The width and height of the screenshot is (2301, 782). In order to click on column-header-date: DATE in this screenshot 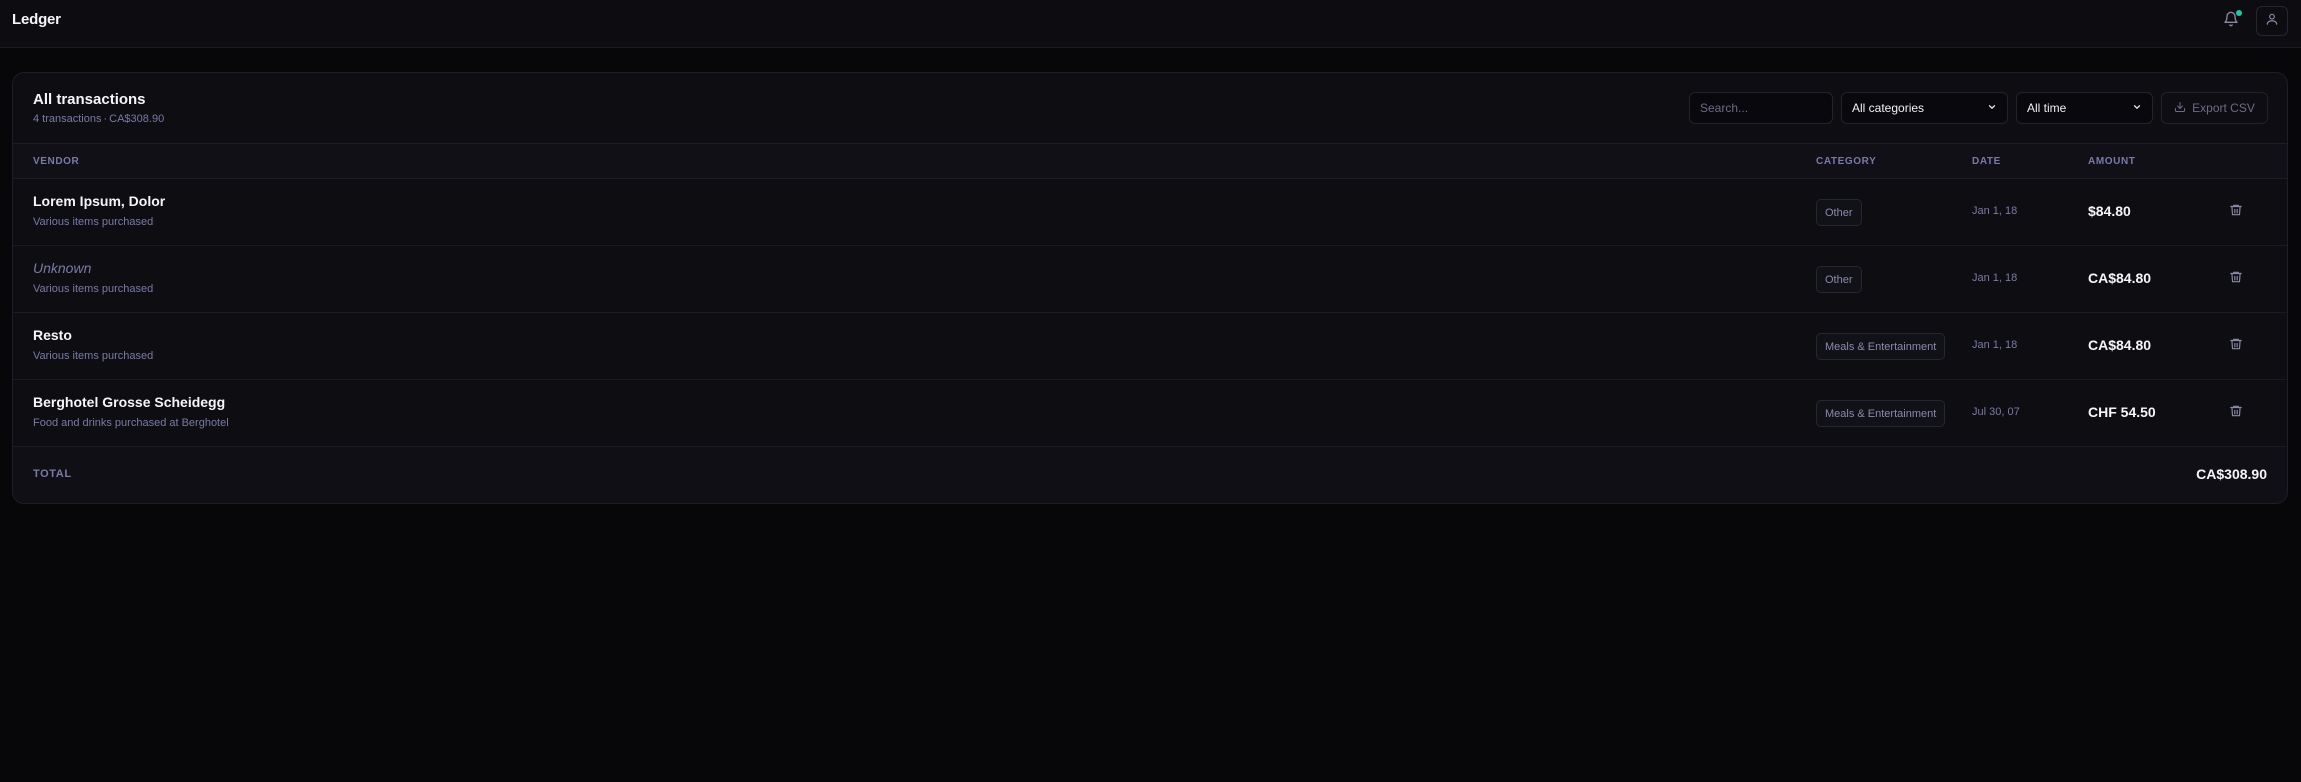, I will do `click(1986, 161)`.